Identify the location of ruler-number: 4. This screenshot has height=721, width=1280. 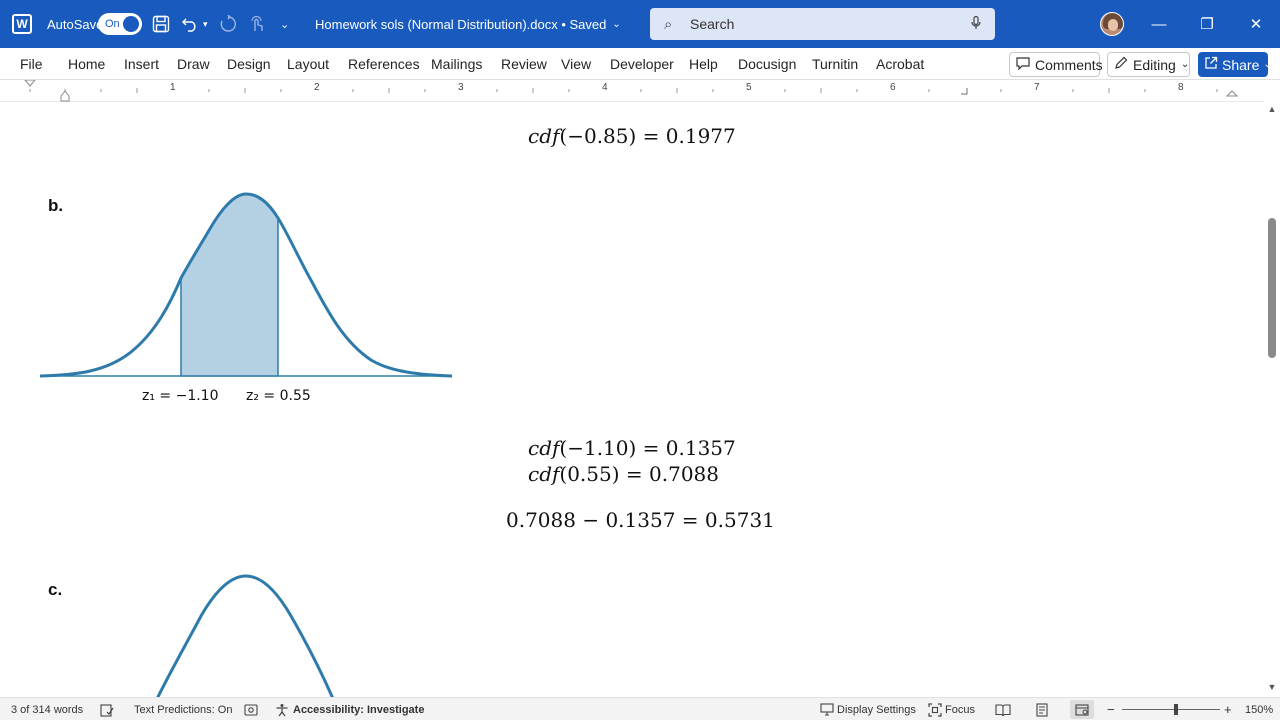
(605, 87).